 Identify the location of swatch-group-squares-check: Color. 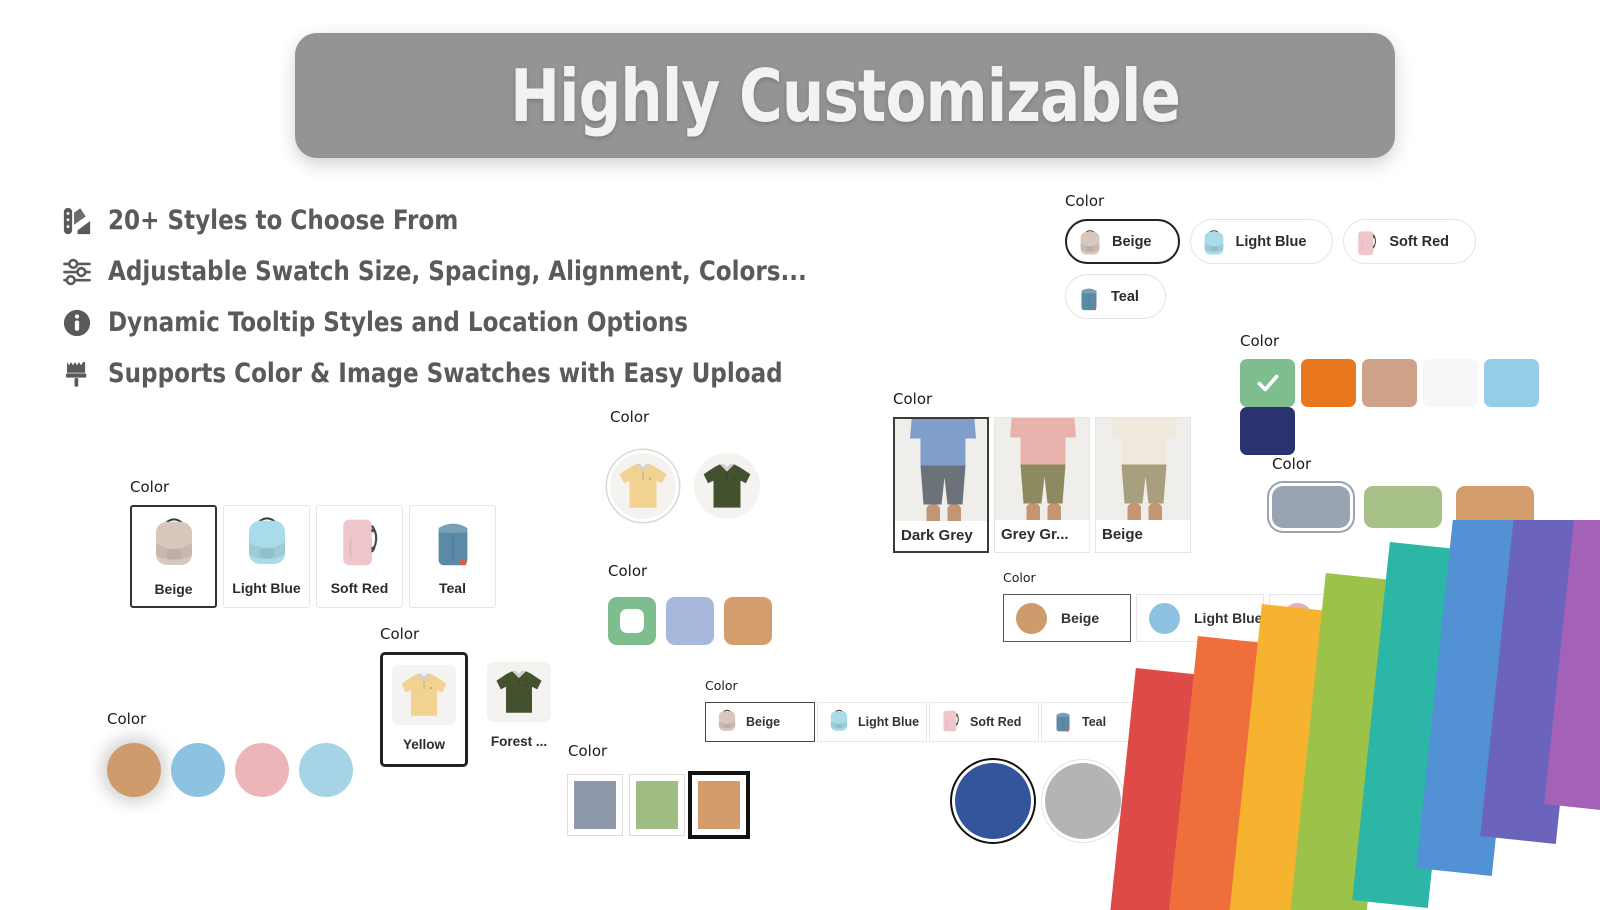
(1420, 393).